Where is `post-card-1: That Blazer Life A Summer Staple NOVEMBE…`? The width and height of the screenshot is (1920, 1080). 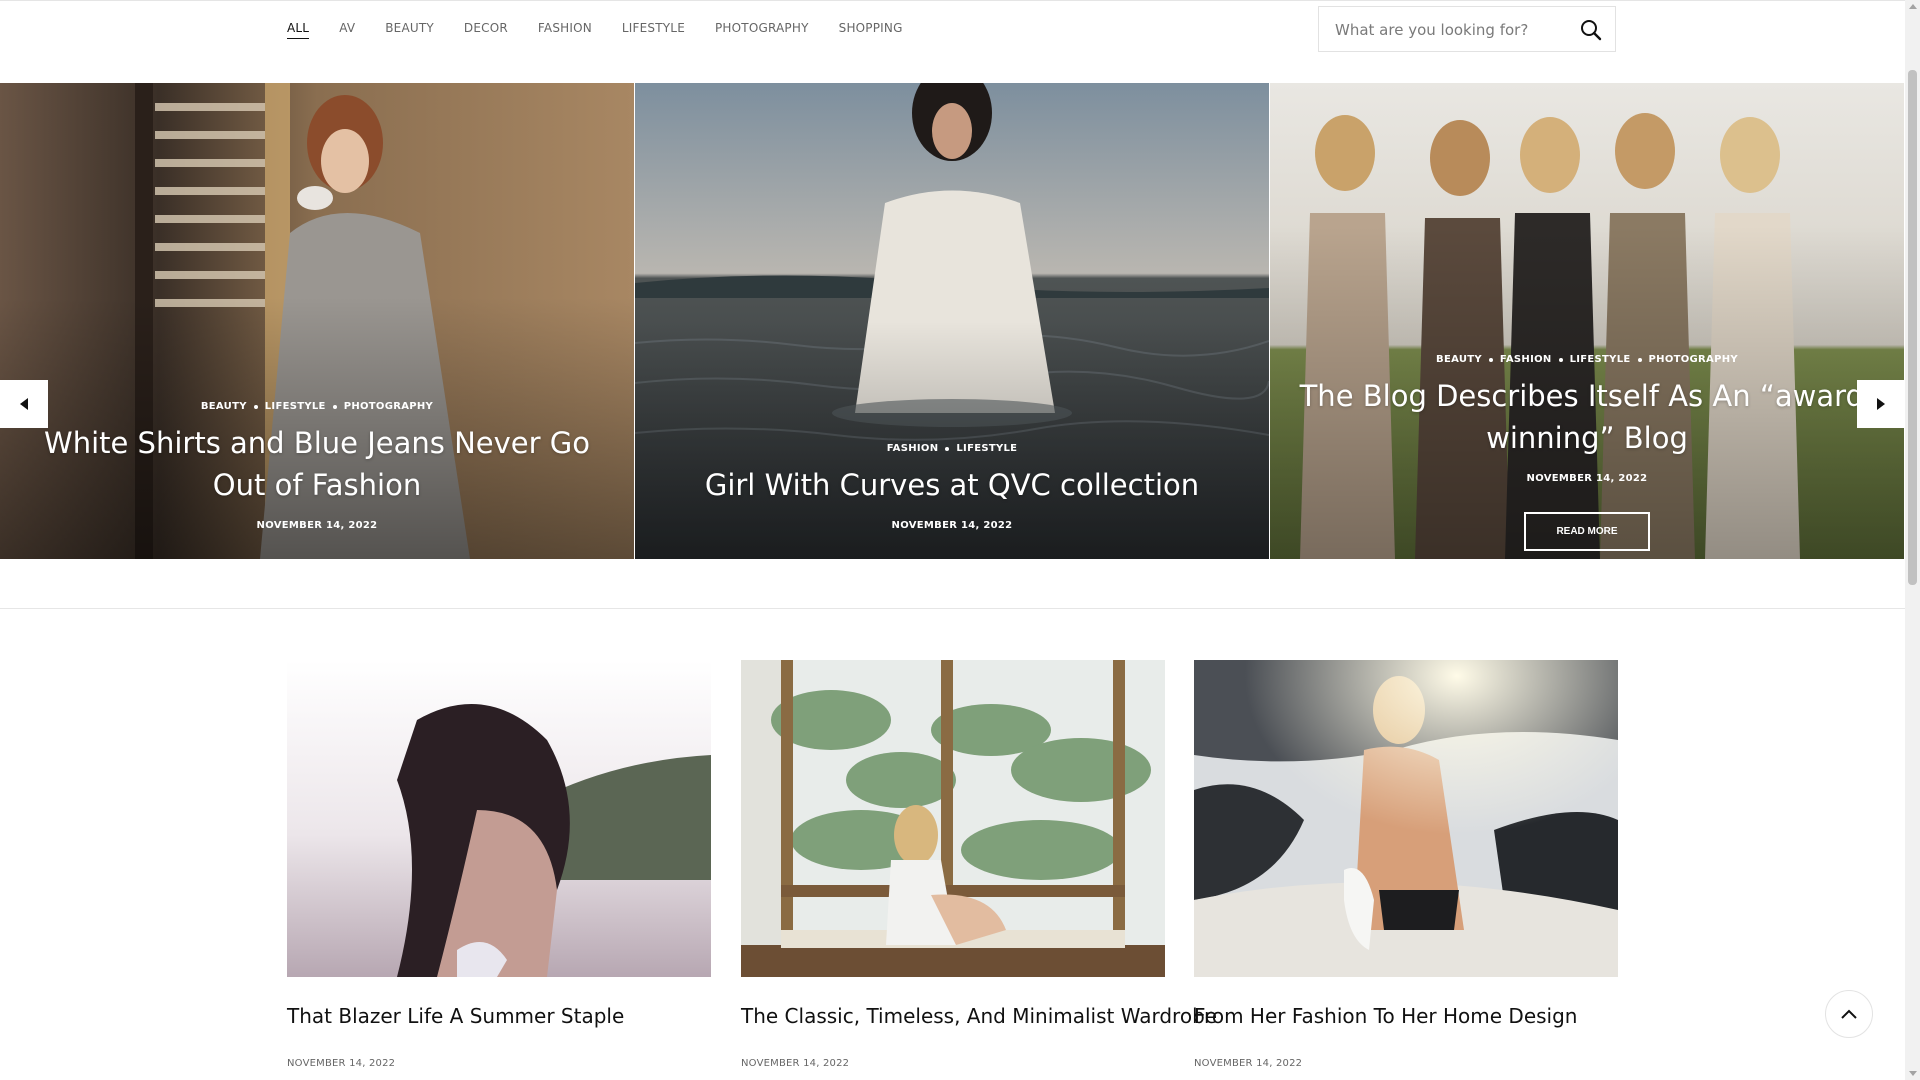 post-card-1: That Blazer Life A Summer Staple NOVEMBE… is located at coordinates (499, 864).